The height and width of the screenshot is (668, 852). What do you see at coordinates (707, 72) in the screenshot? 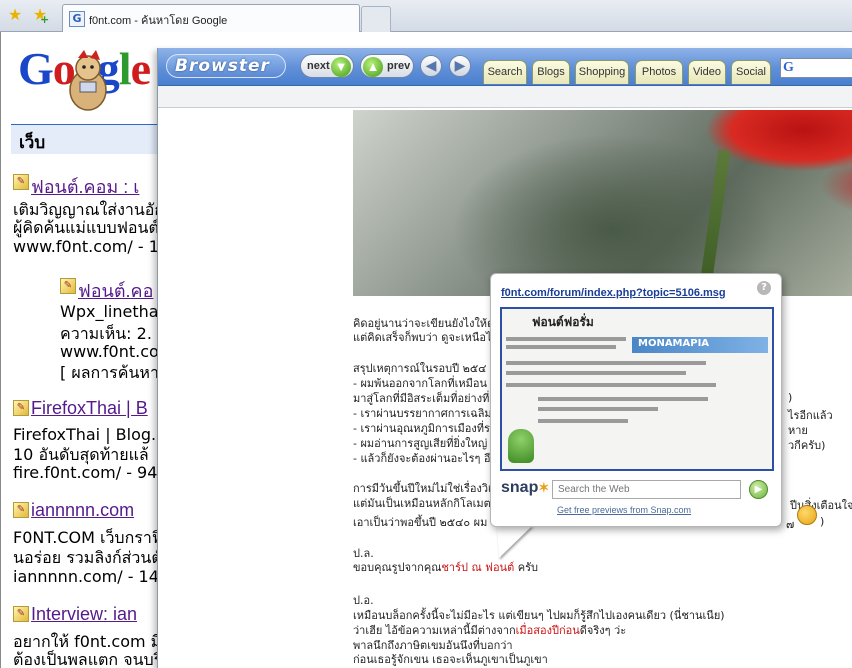
I see `tab-video: Video` at bounding box center [707, 72].